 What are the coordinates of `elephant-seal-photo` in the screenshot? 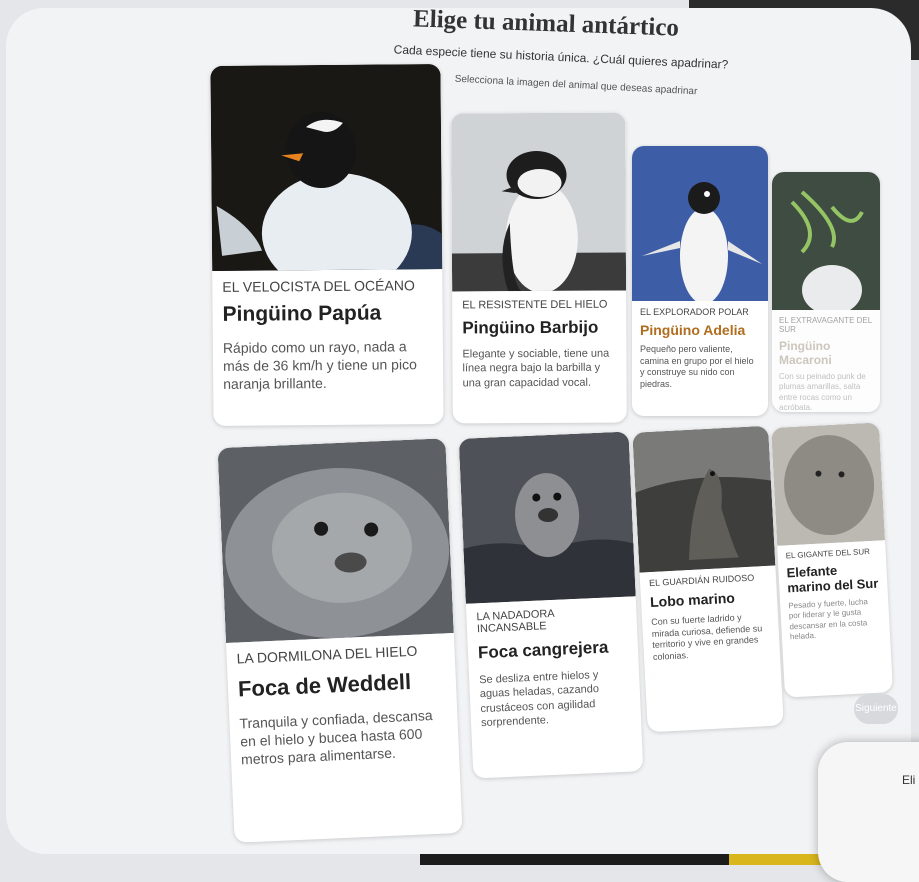 It's located at (828, 484).